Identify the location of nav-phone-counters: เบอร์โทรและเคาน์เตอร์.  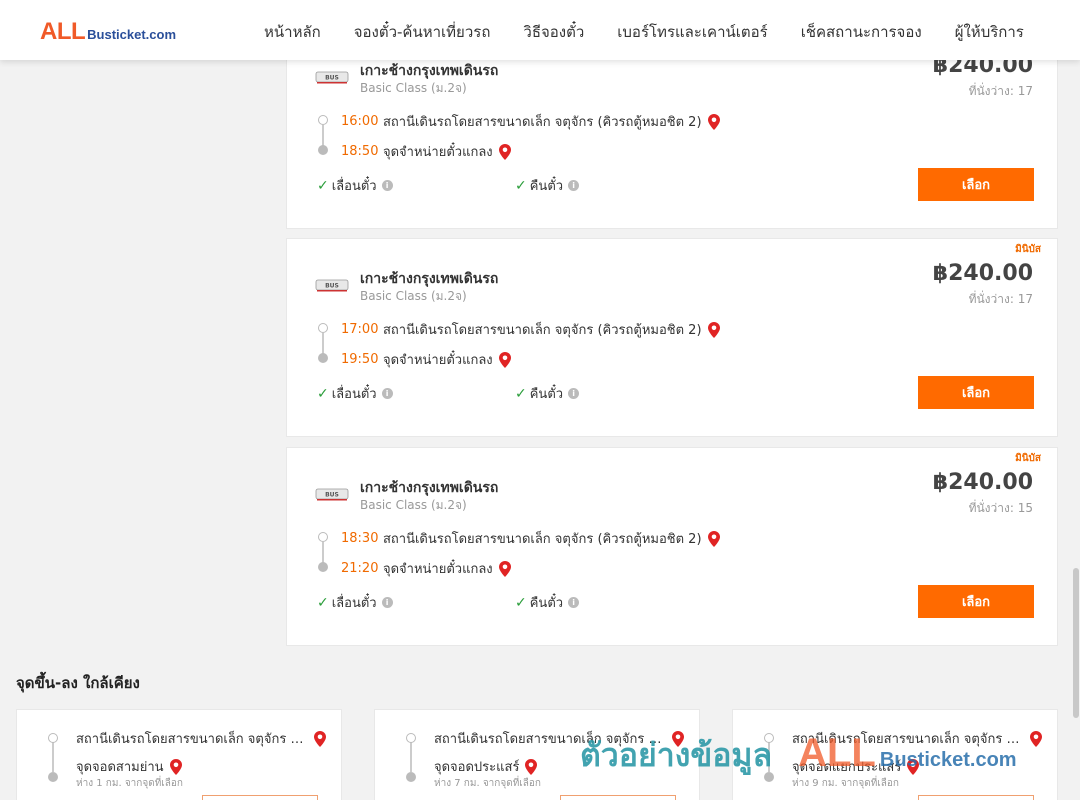
(692, 32).